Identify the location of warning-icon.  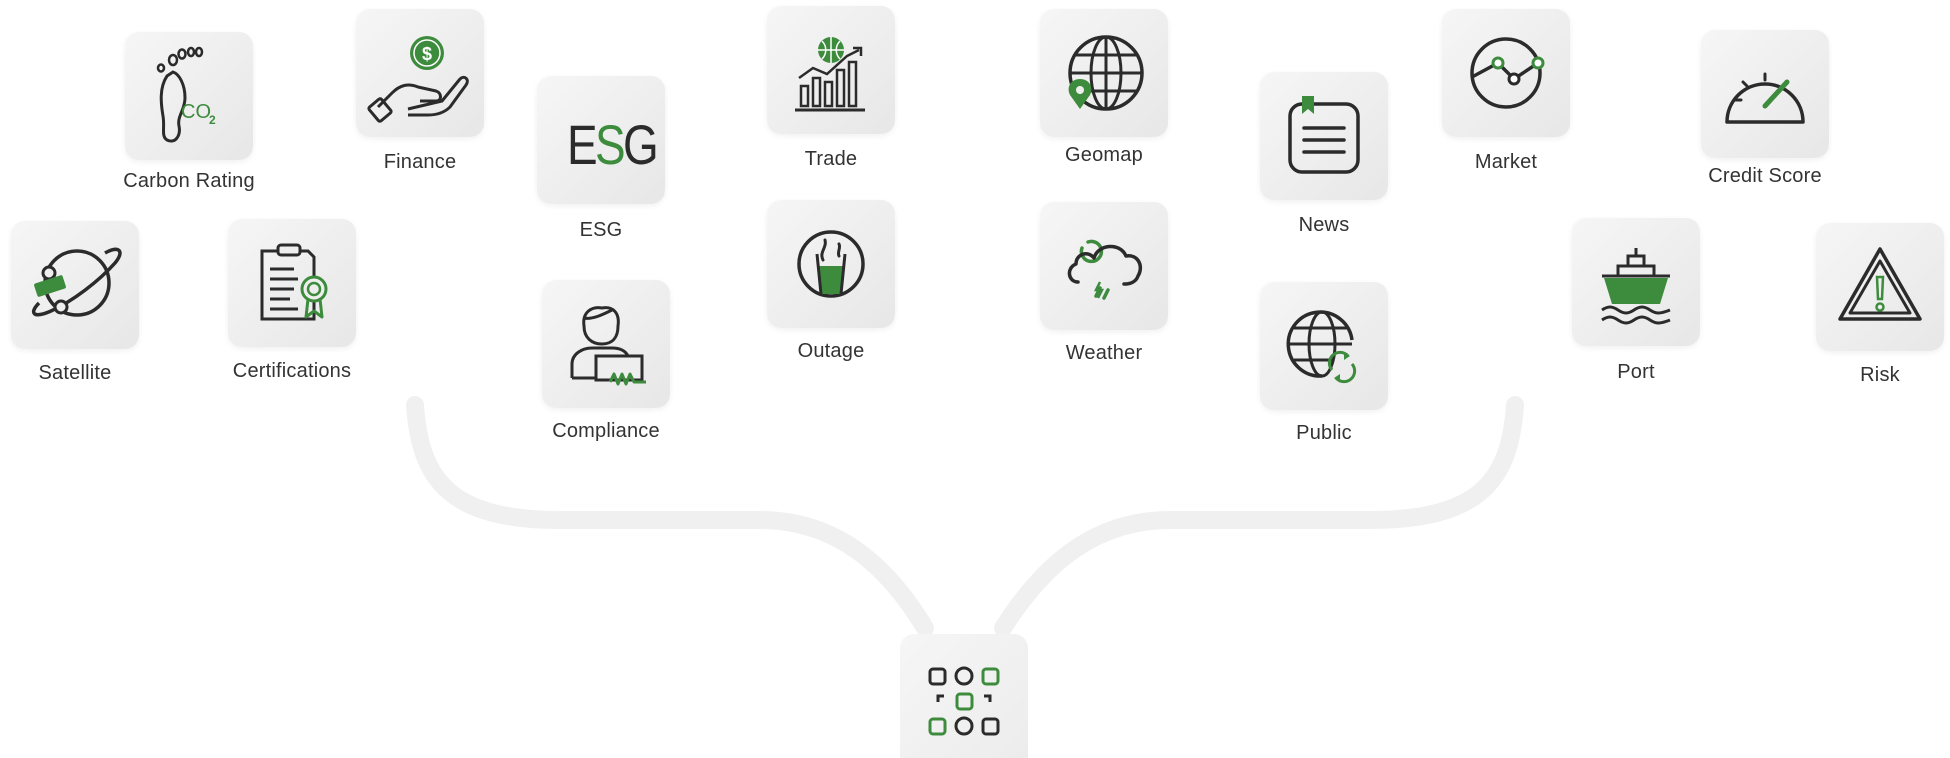
(1880, 284).